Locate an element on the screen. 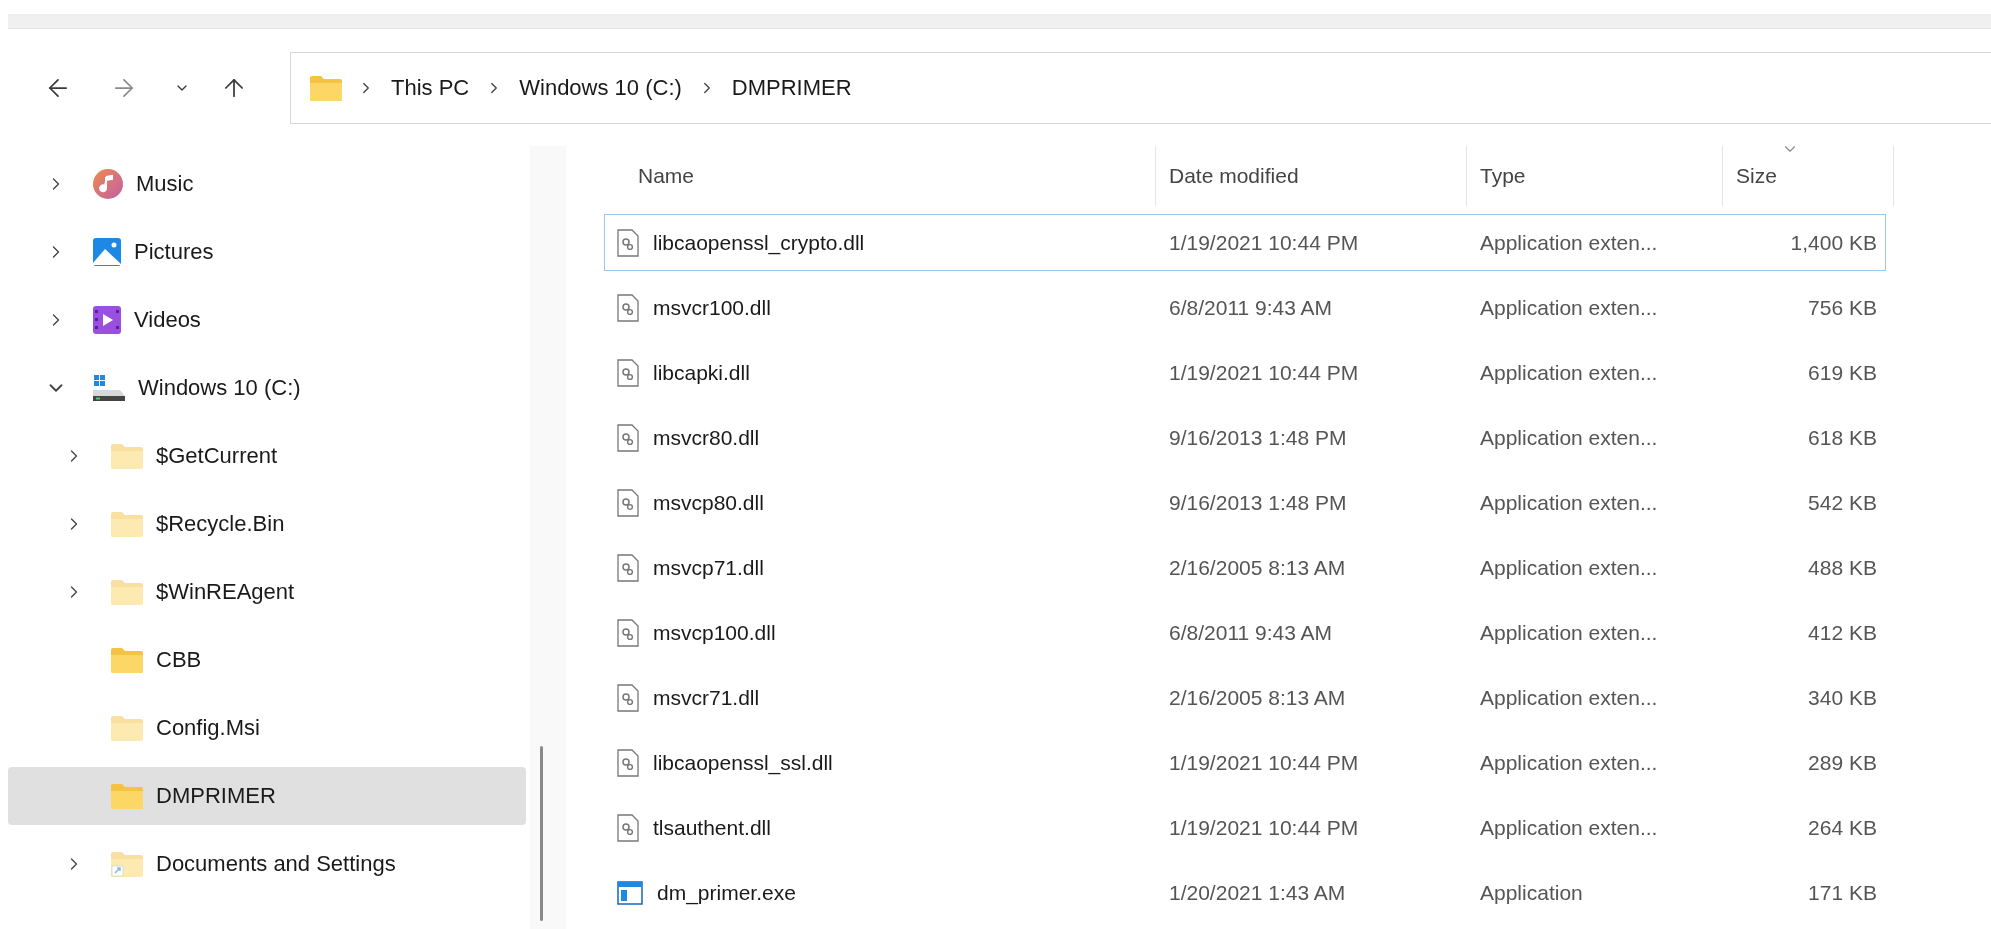 This screenshot has width=1991, height=929. pictures-icon is located at coordinates (107, 252).